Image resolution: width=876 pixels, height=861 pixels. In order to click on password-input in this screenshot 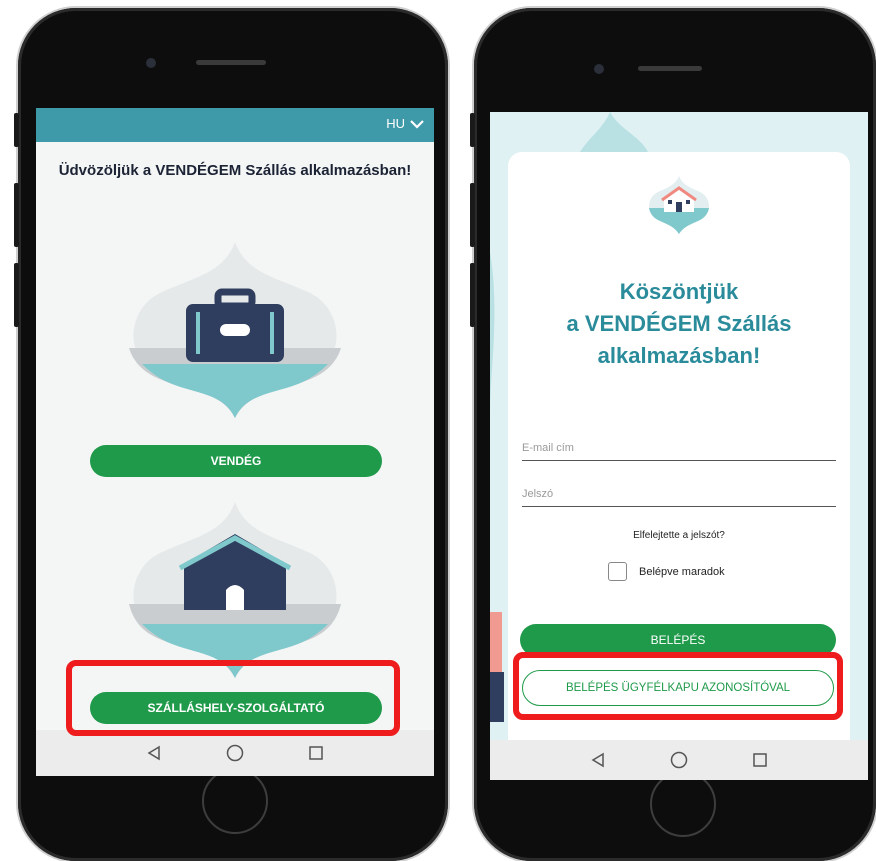, I will do `click(679, 494)`.